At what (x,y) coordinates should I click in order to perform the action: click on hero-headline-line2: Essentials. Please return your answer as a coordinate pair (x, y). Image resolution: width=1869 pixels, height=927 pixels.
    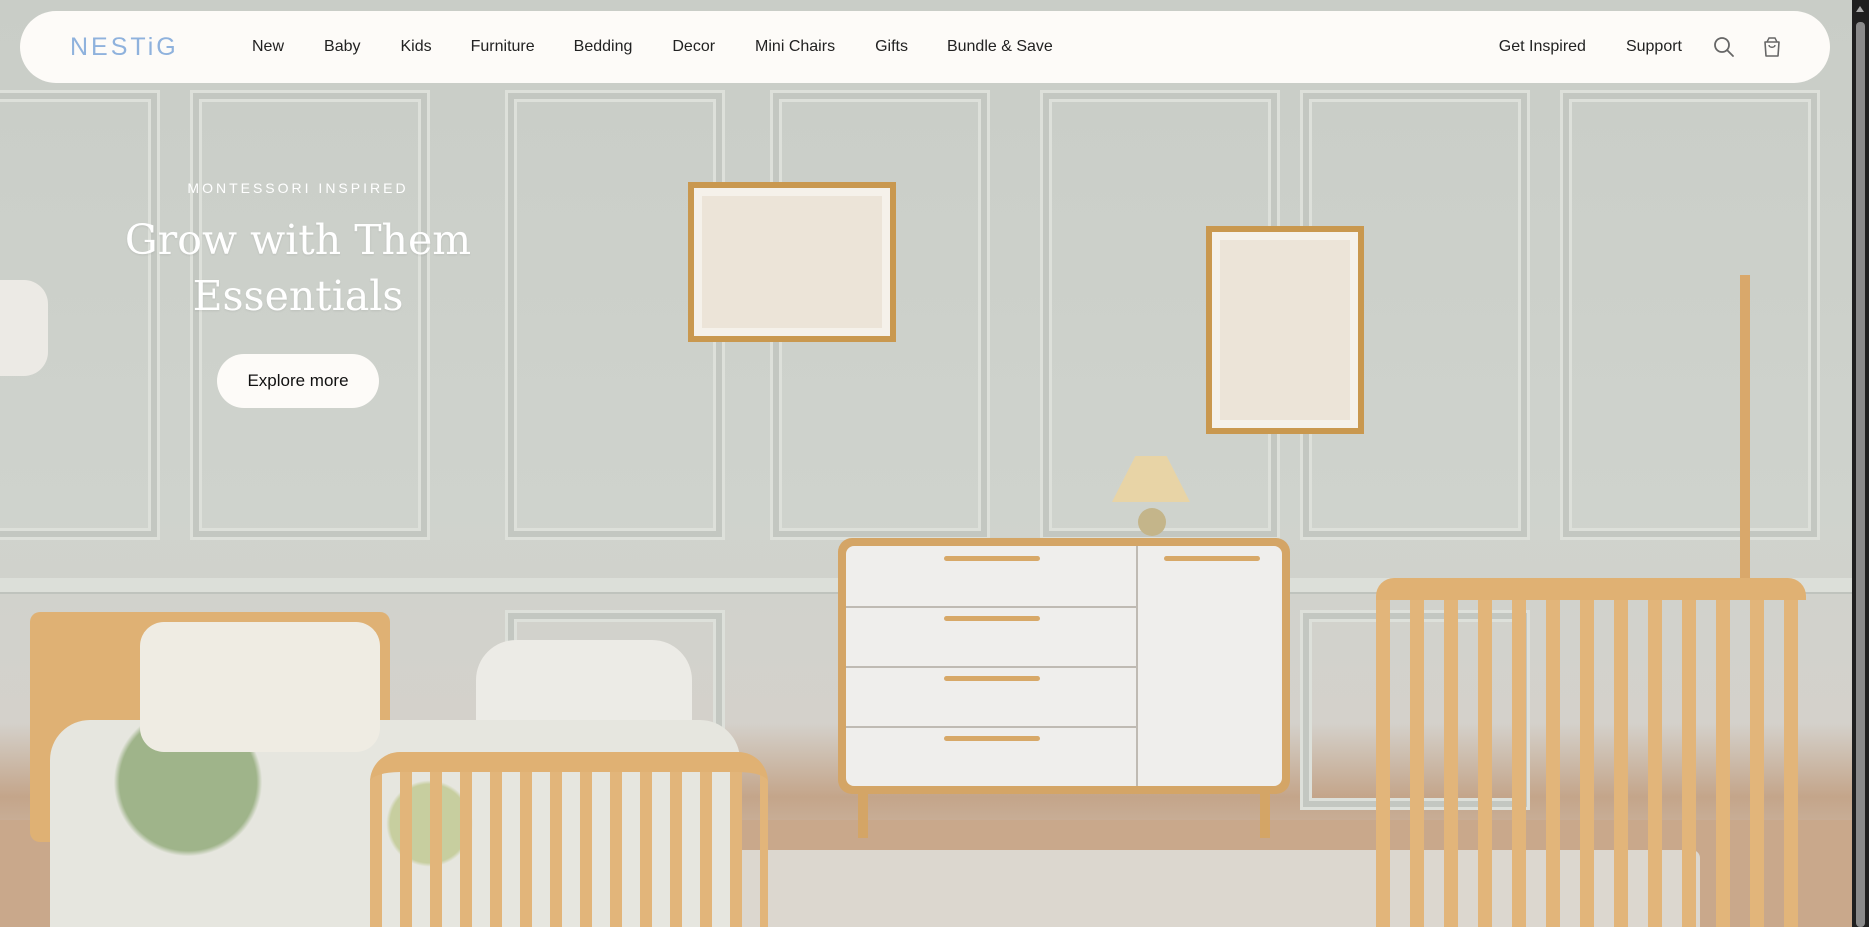
    Looking at the image, I should click on (298, 296).